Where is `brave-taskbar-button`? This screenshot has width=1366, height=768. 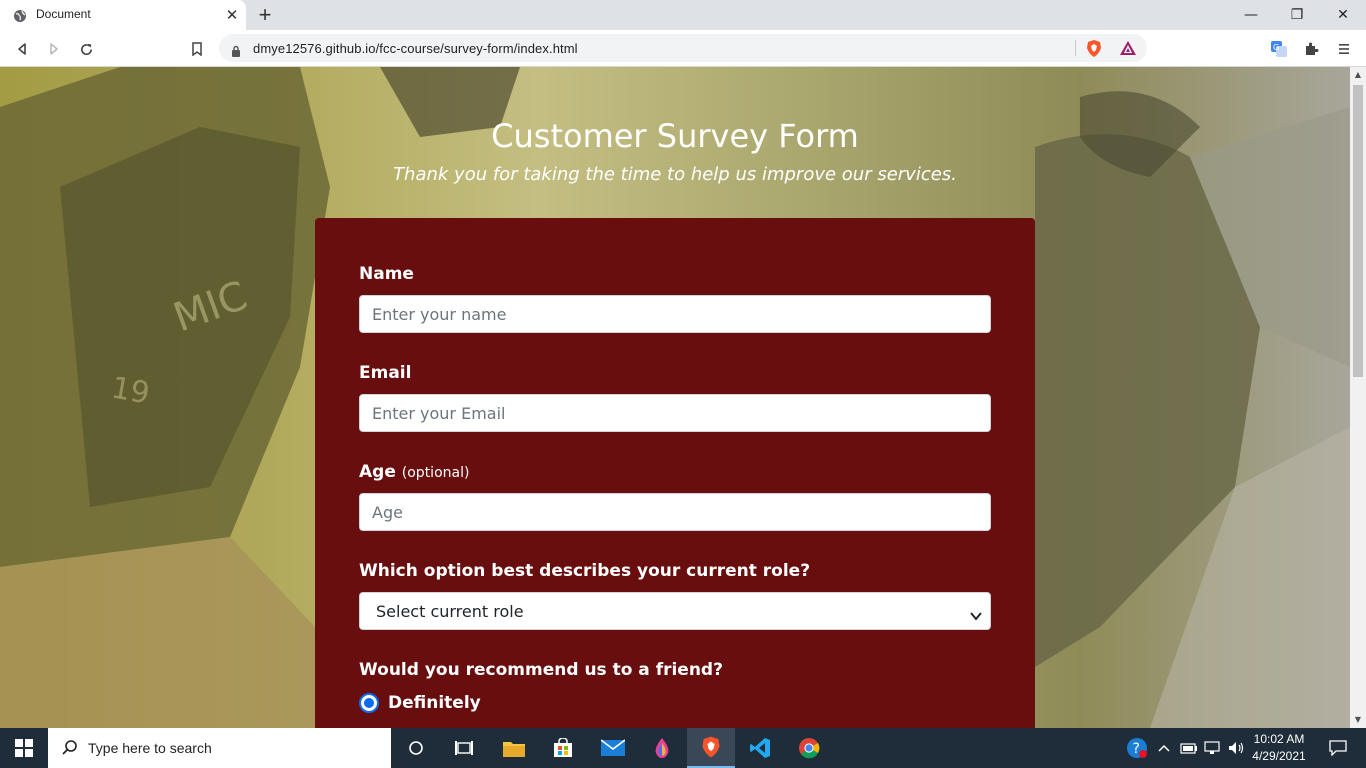
brave-taskbar-button is located at coordinates (711, 748).